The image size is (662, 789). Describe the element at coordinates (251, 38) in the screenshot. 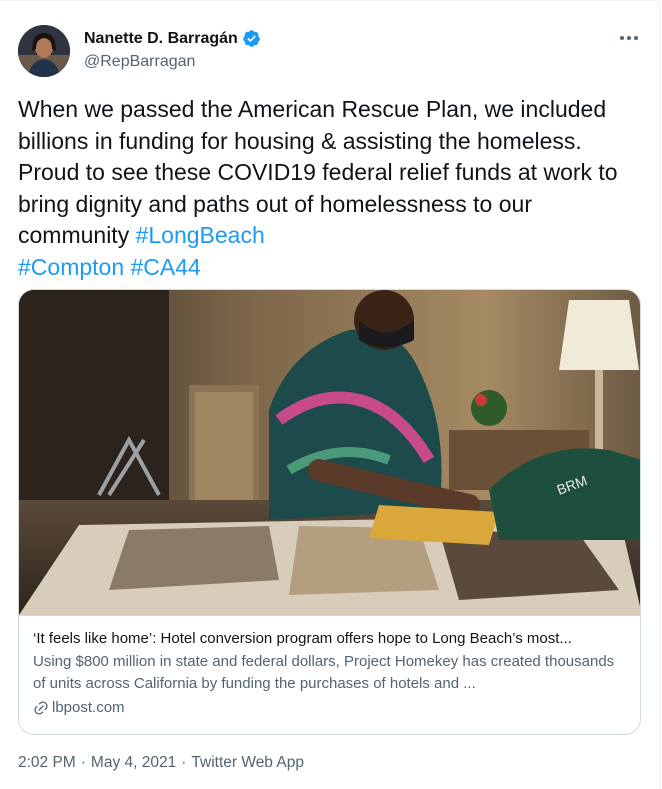

I see `verified-badge-icon` at that location.